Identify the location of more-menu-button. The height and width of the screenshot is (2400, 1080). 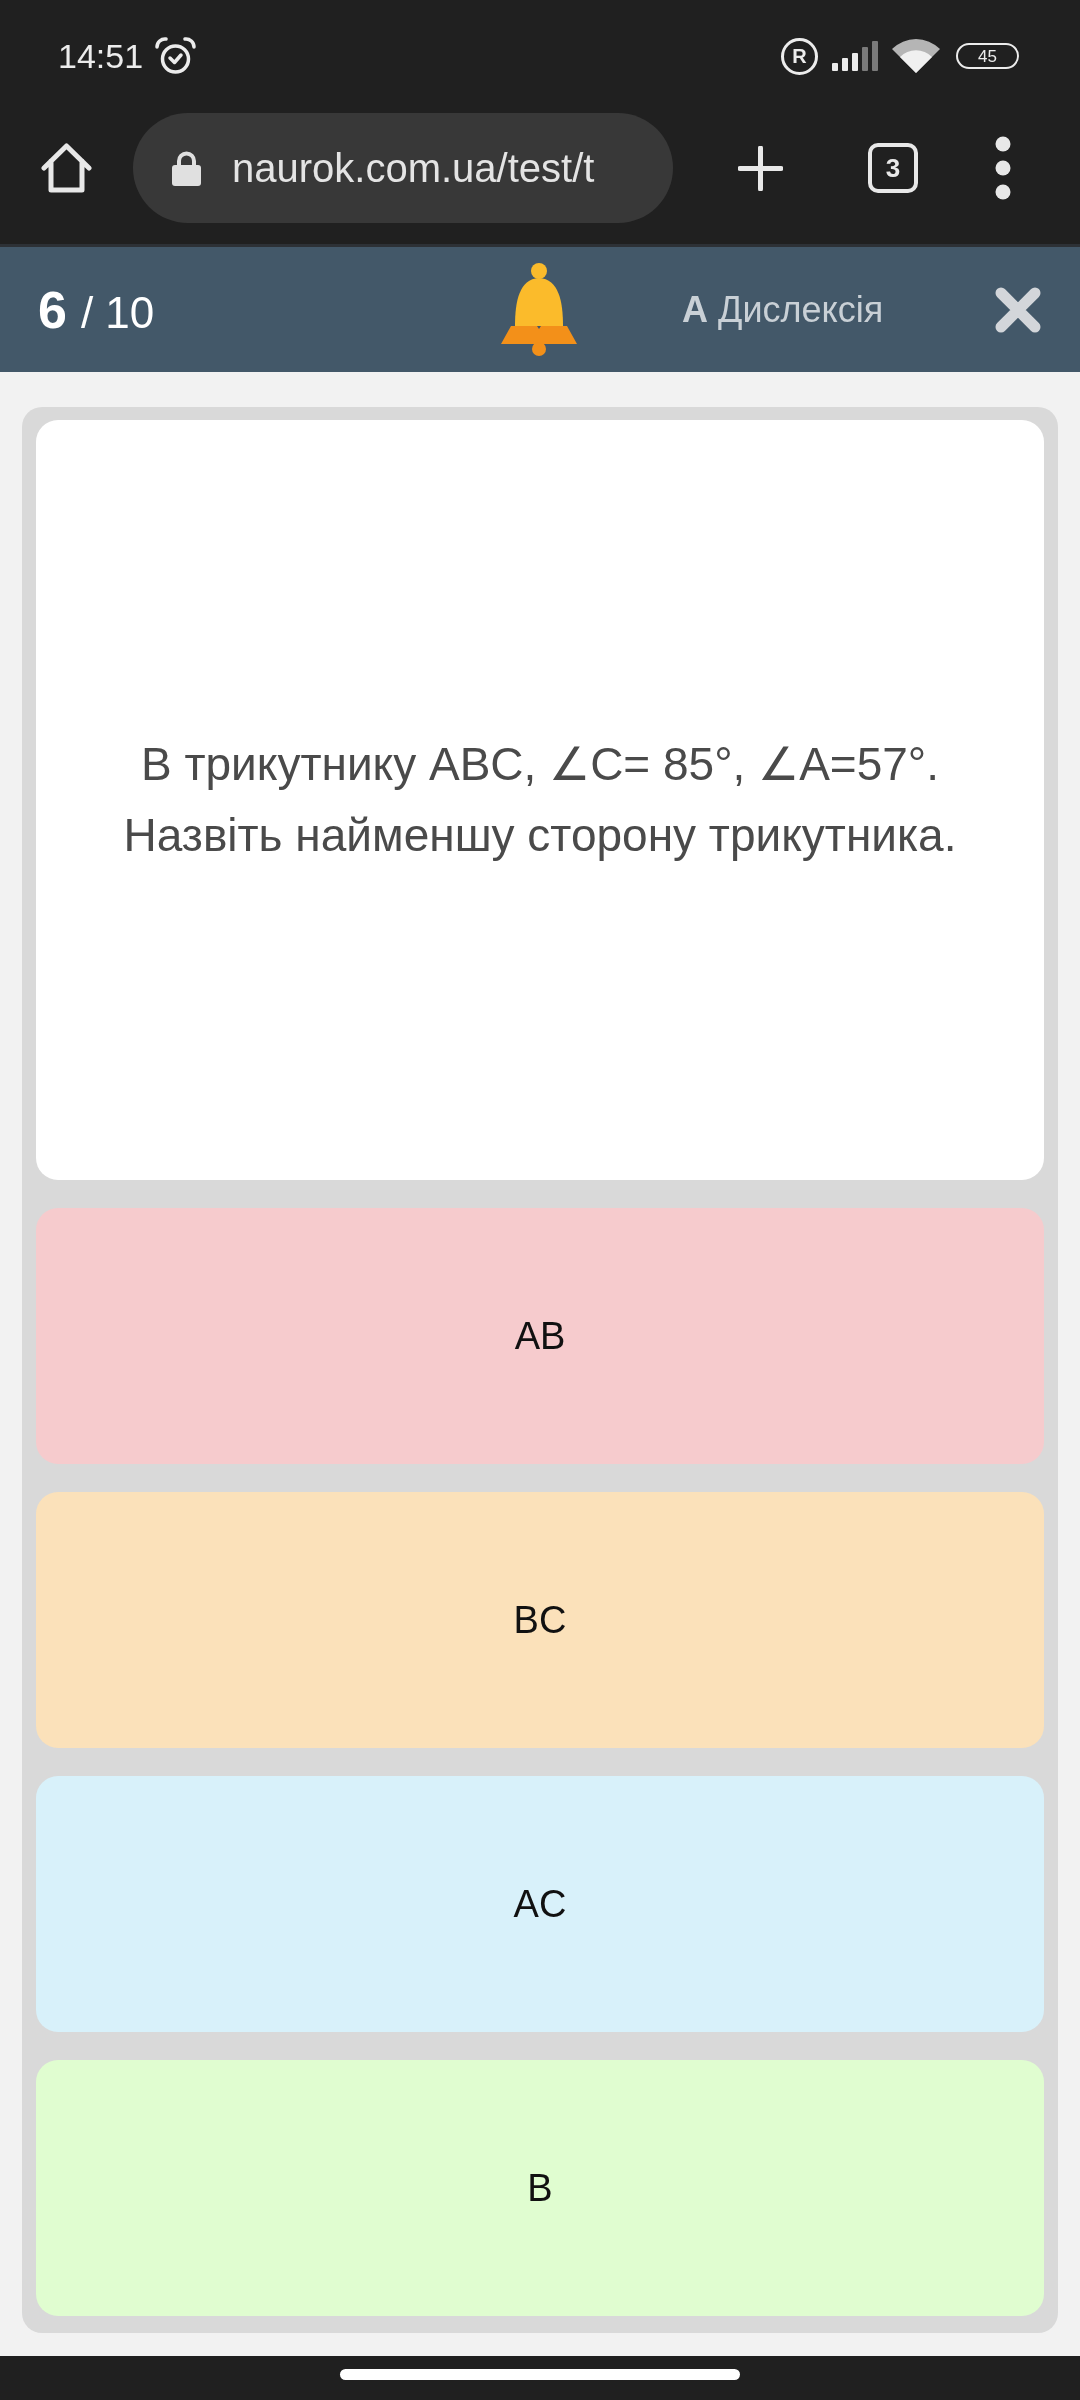
(1003, 168).